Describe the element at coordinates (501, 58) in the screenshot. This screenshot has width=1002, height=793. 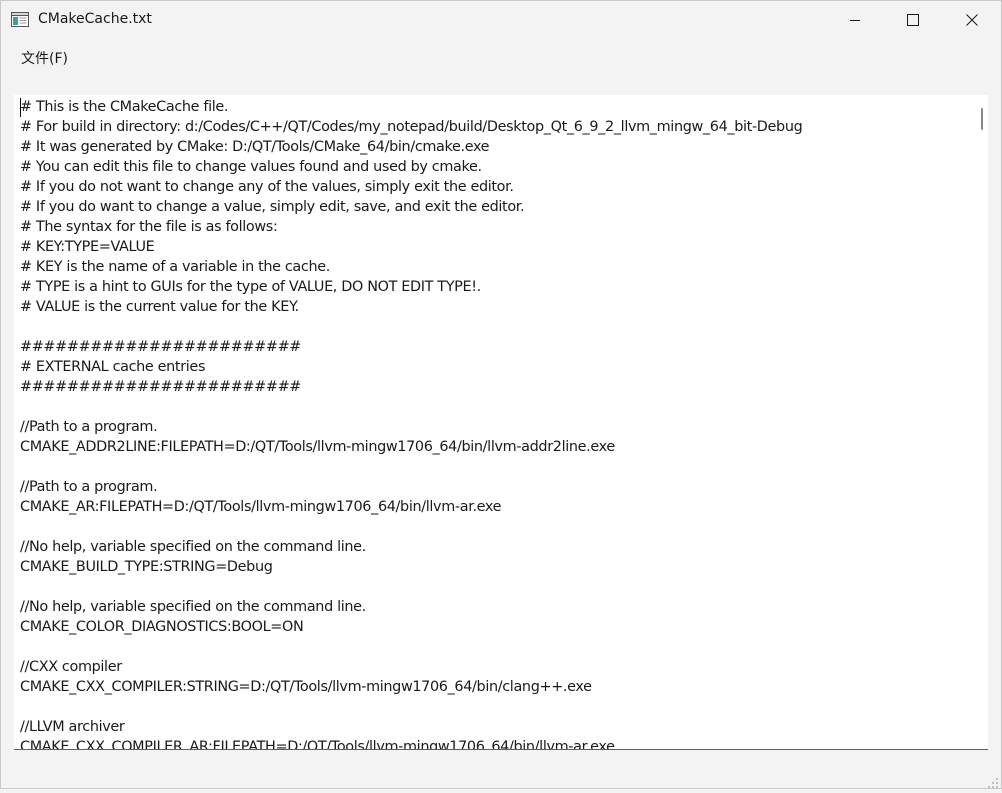
I see `menu-bar: 文件(F)` at that location.